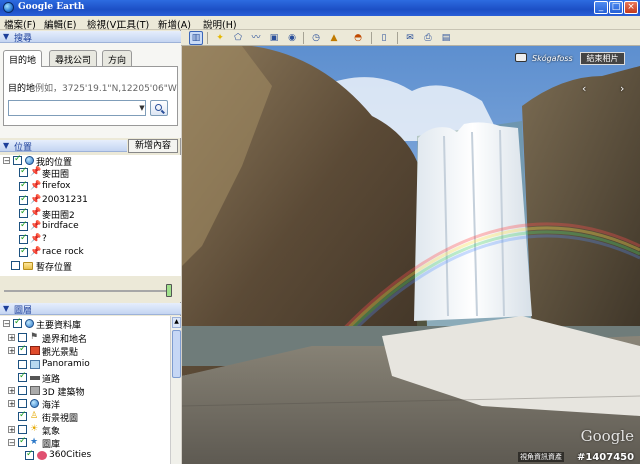 The width and height of the screenshot is (640, 464). I want to click on tree-row: − 我的位置, so click(88, 161).